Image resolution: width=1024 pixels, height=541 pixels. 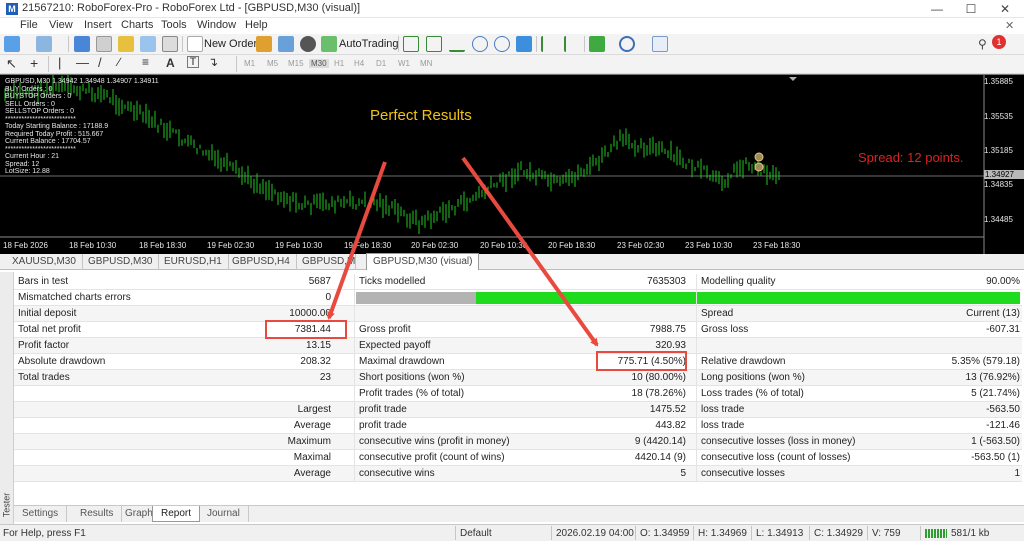 I want to click on max-consec-losses-label: consecutive losses (loss in money), so click(x=778, y=441).